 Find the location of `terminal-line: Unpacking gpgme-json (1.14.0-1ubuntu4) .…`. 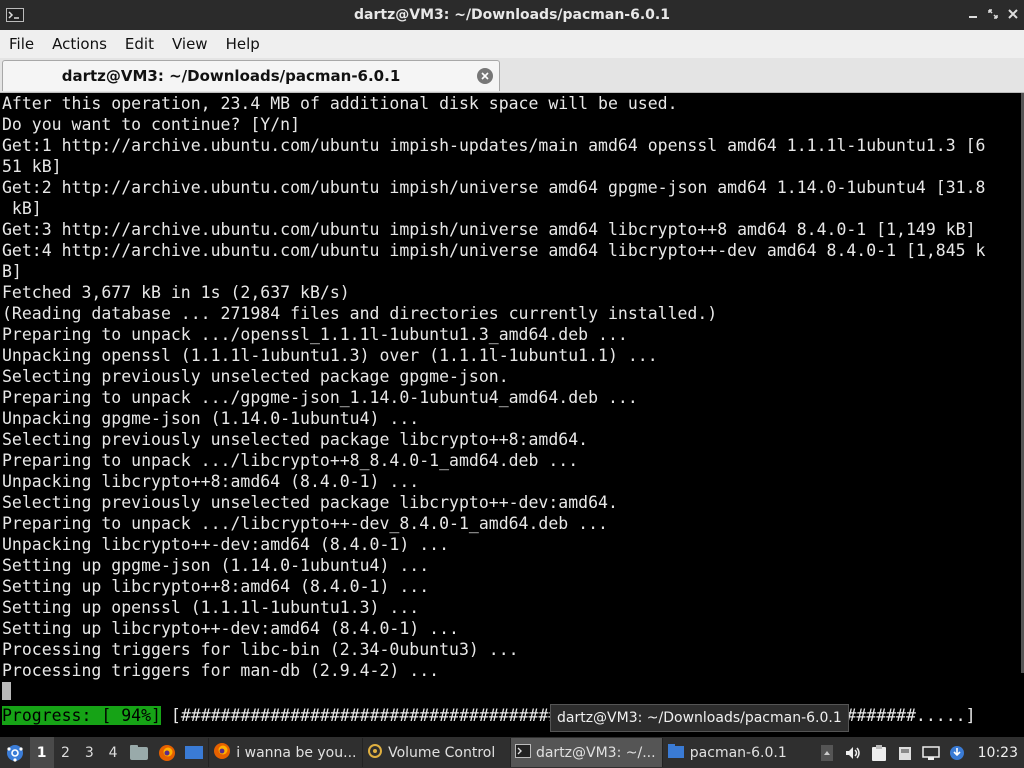

terminal-line: Unpacking gpgme-json (1.14.0-1ubuntu4) .… is located at coordinates (211, 418).